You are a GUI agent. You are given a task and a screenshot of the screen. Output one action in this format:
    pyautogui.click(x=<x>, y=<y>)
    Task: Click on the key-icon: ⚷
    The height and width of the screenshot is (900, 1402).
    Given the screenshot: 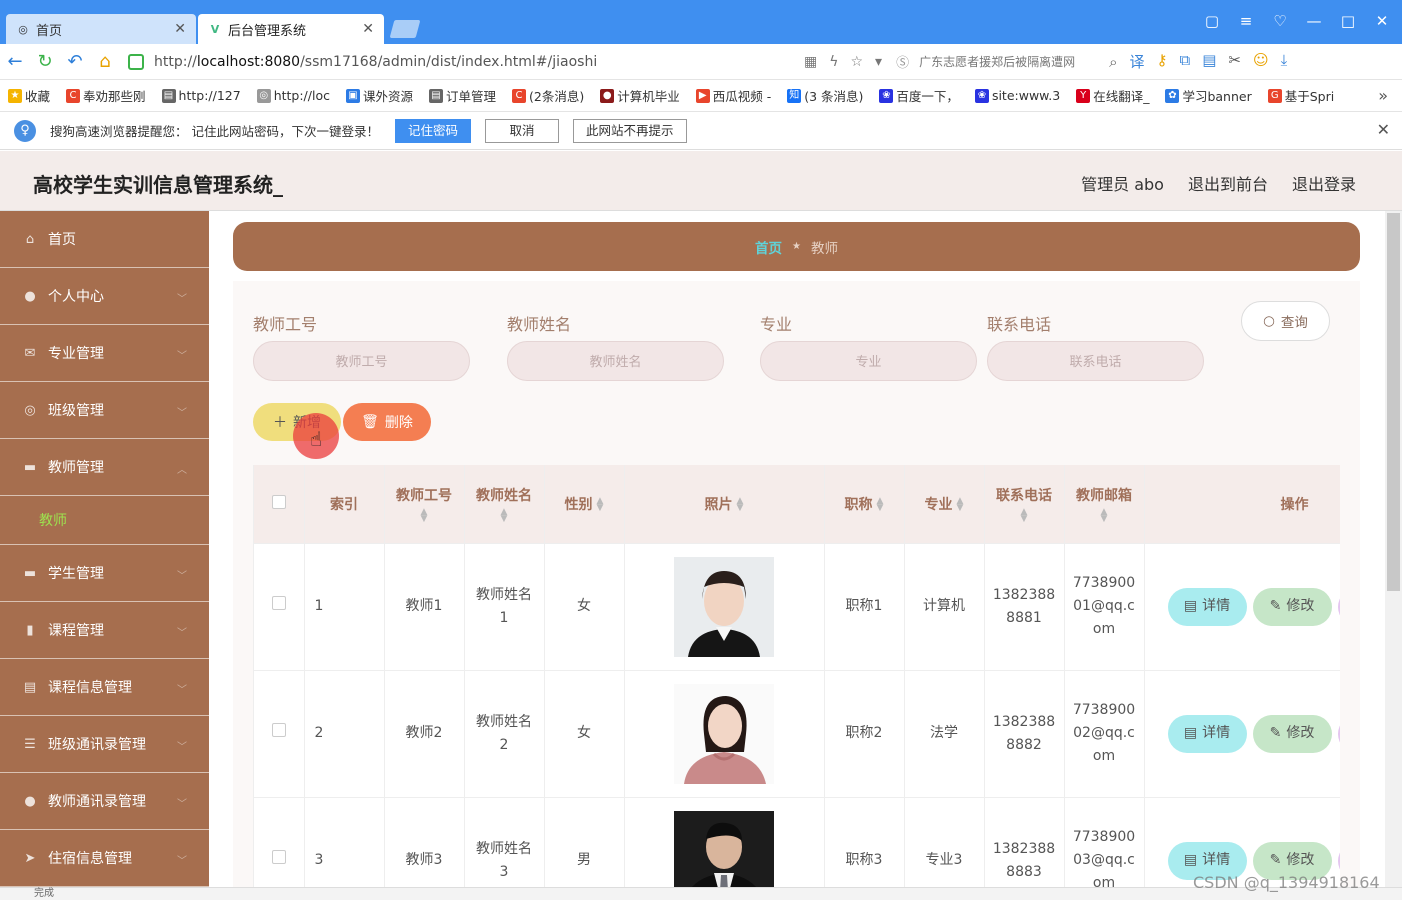 What is the action you would take?
    pyautogui.click(x=1162, y=61)
    